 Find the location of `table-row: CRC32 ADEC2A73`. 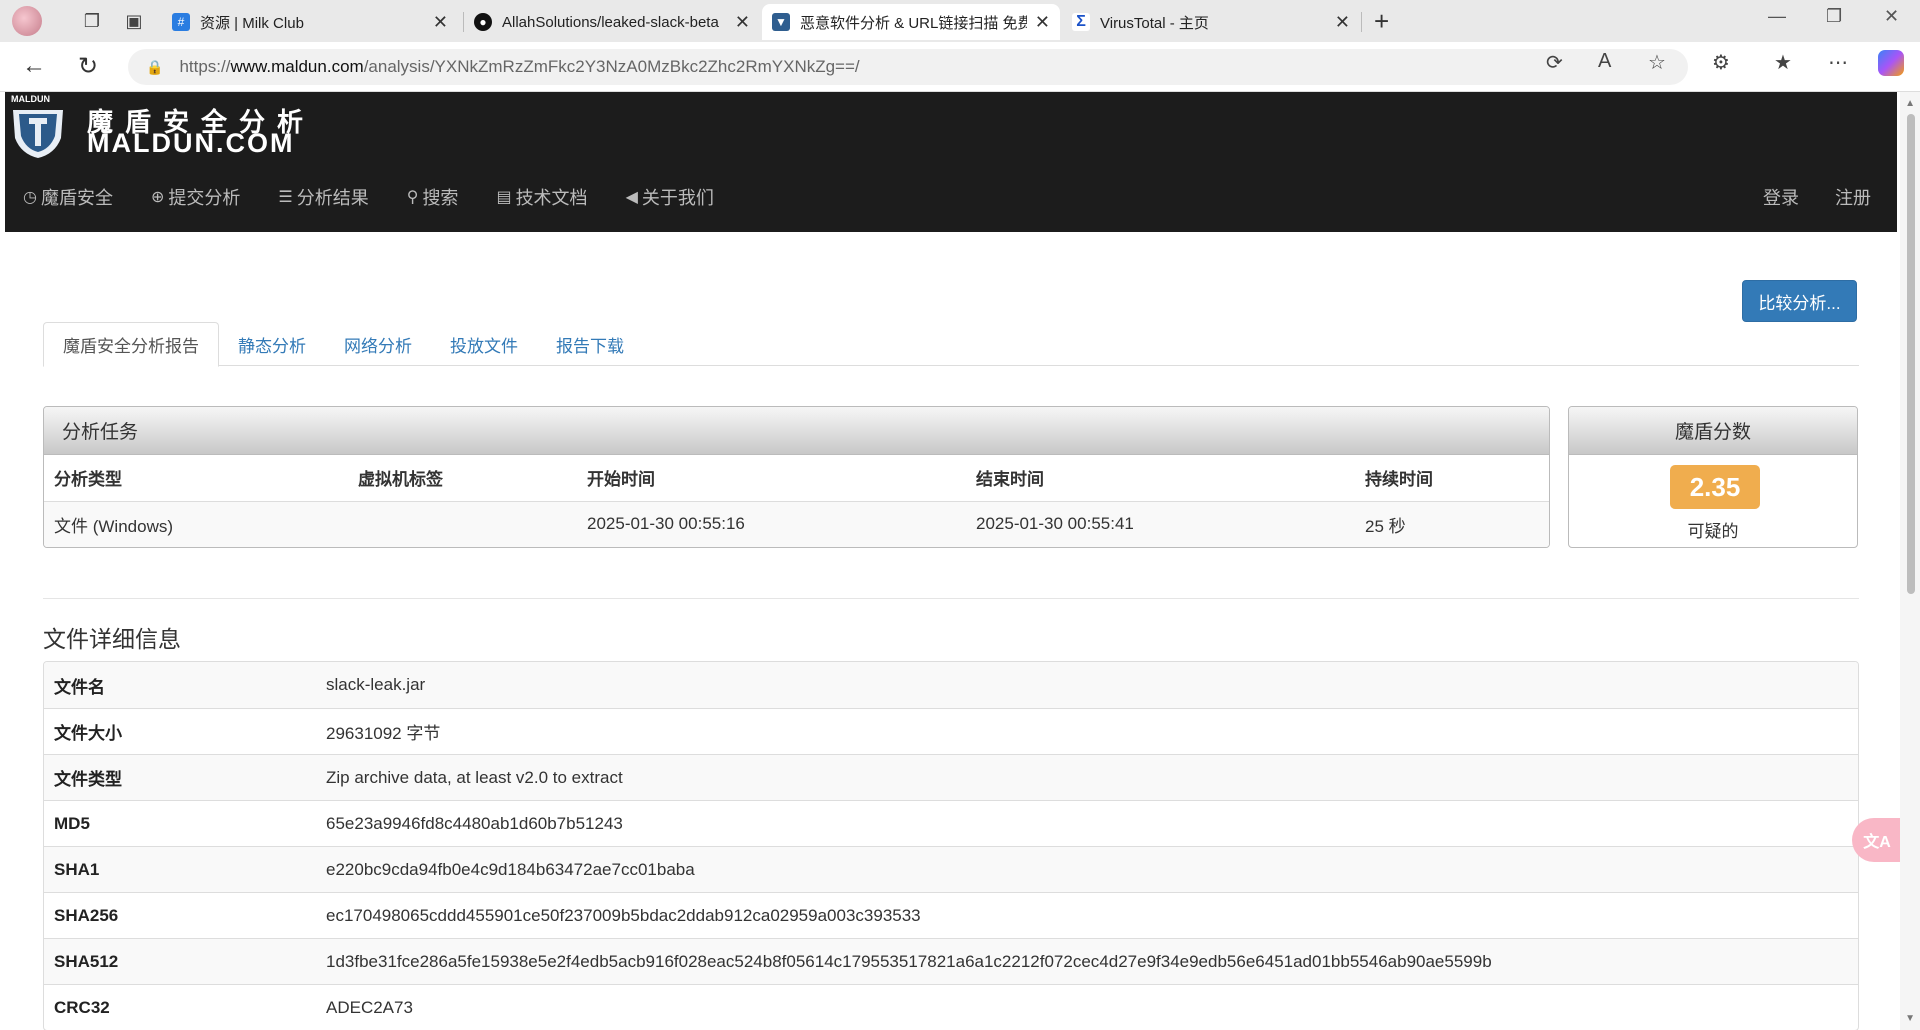

table-row: CRC32 ADEC2A73 is located at coordinates (951, 1007).